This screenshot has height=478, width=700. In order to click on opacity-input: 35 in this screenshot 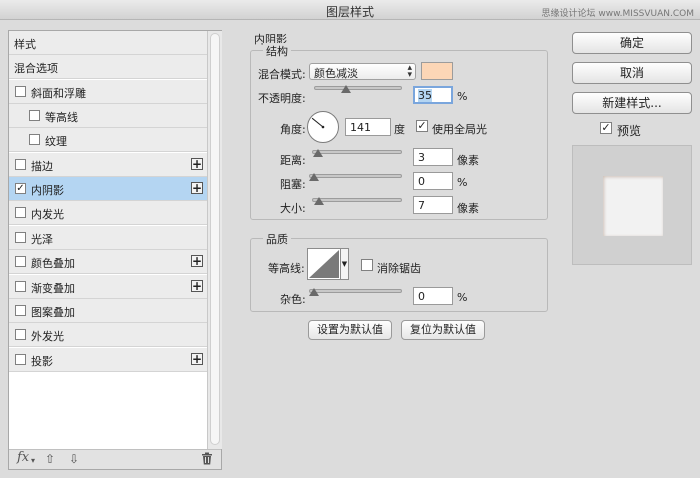, I will do `click(433, 95)`.